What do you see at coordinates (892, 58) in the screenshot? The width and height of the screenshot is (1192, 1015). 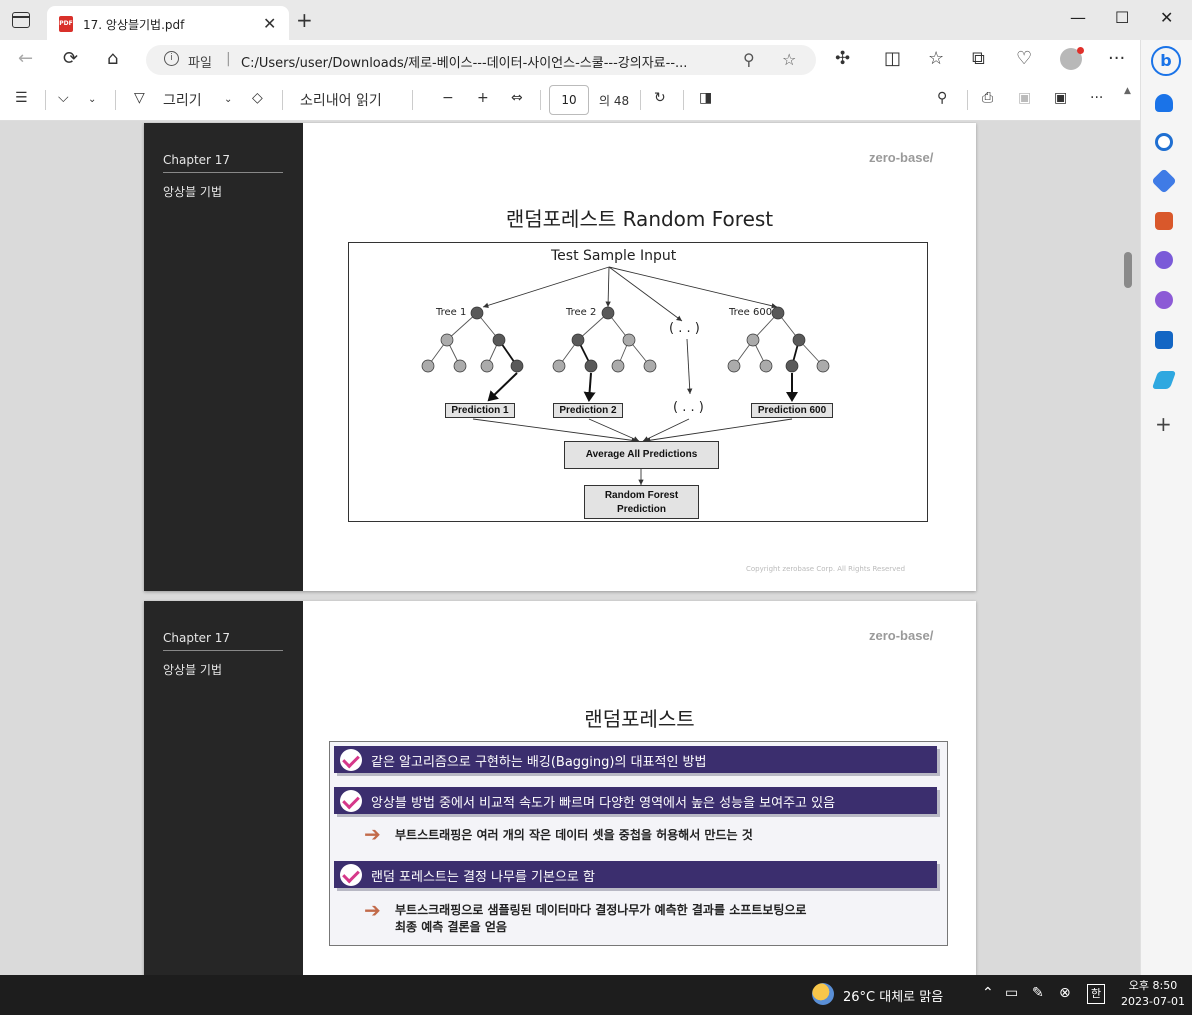 I see `split-screen-icon: ◫` at bounding box center [892, 58].